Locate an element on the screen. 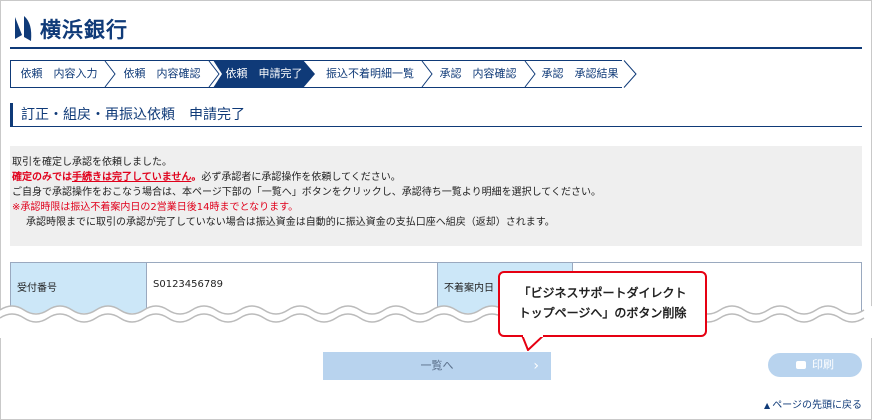 The image size is (872, 420). bank-name: 横浜銀行 is located at coordinates (84, 30).